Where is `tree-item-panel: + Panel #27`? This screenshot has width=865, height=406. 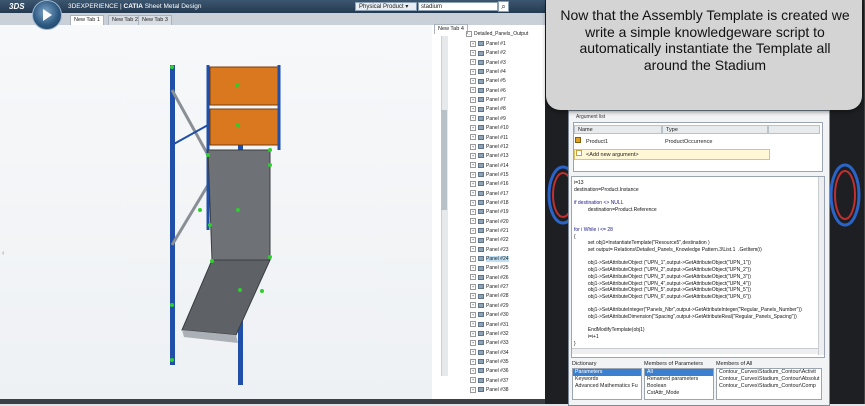 tree-item-panel: + Panel #27 is located at coordinates (489, 287).